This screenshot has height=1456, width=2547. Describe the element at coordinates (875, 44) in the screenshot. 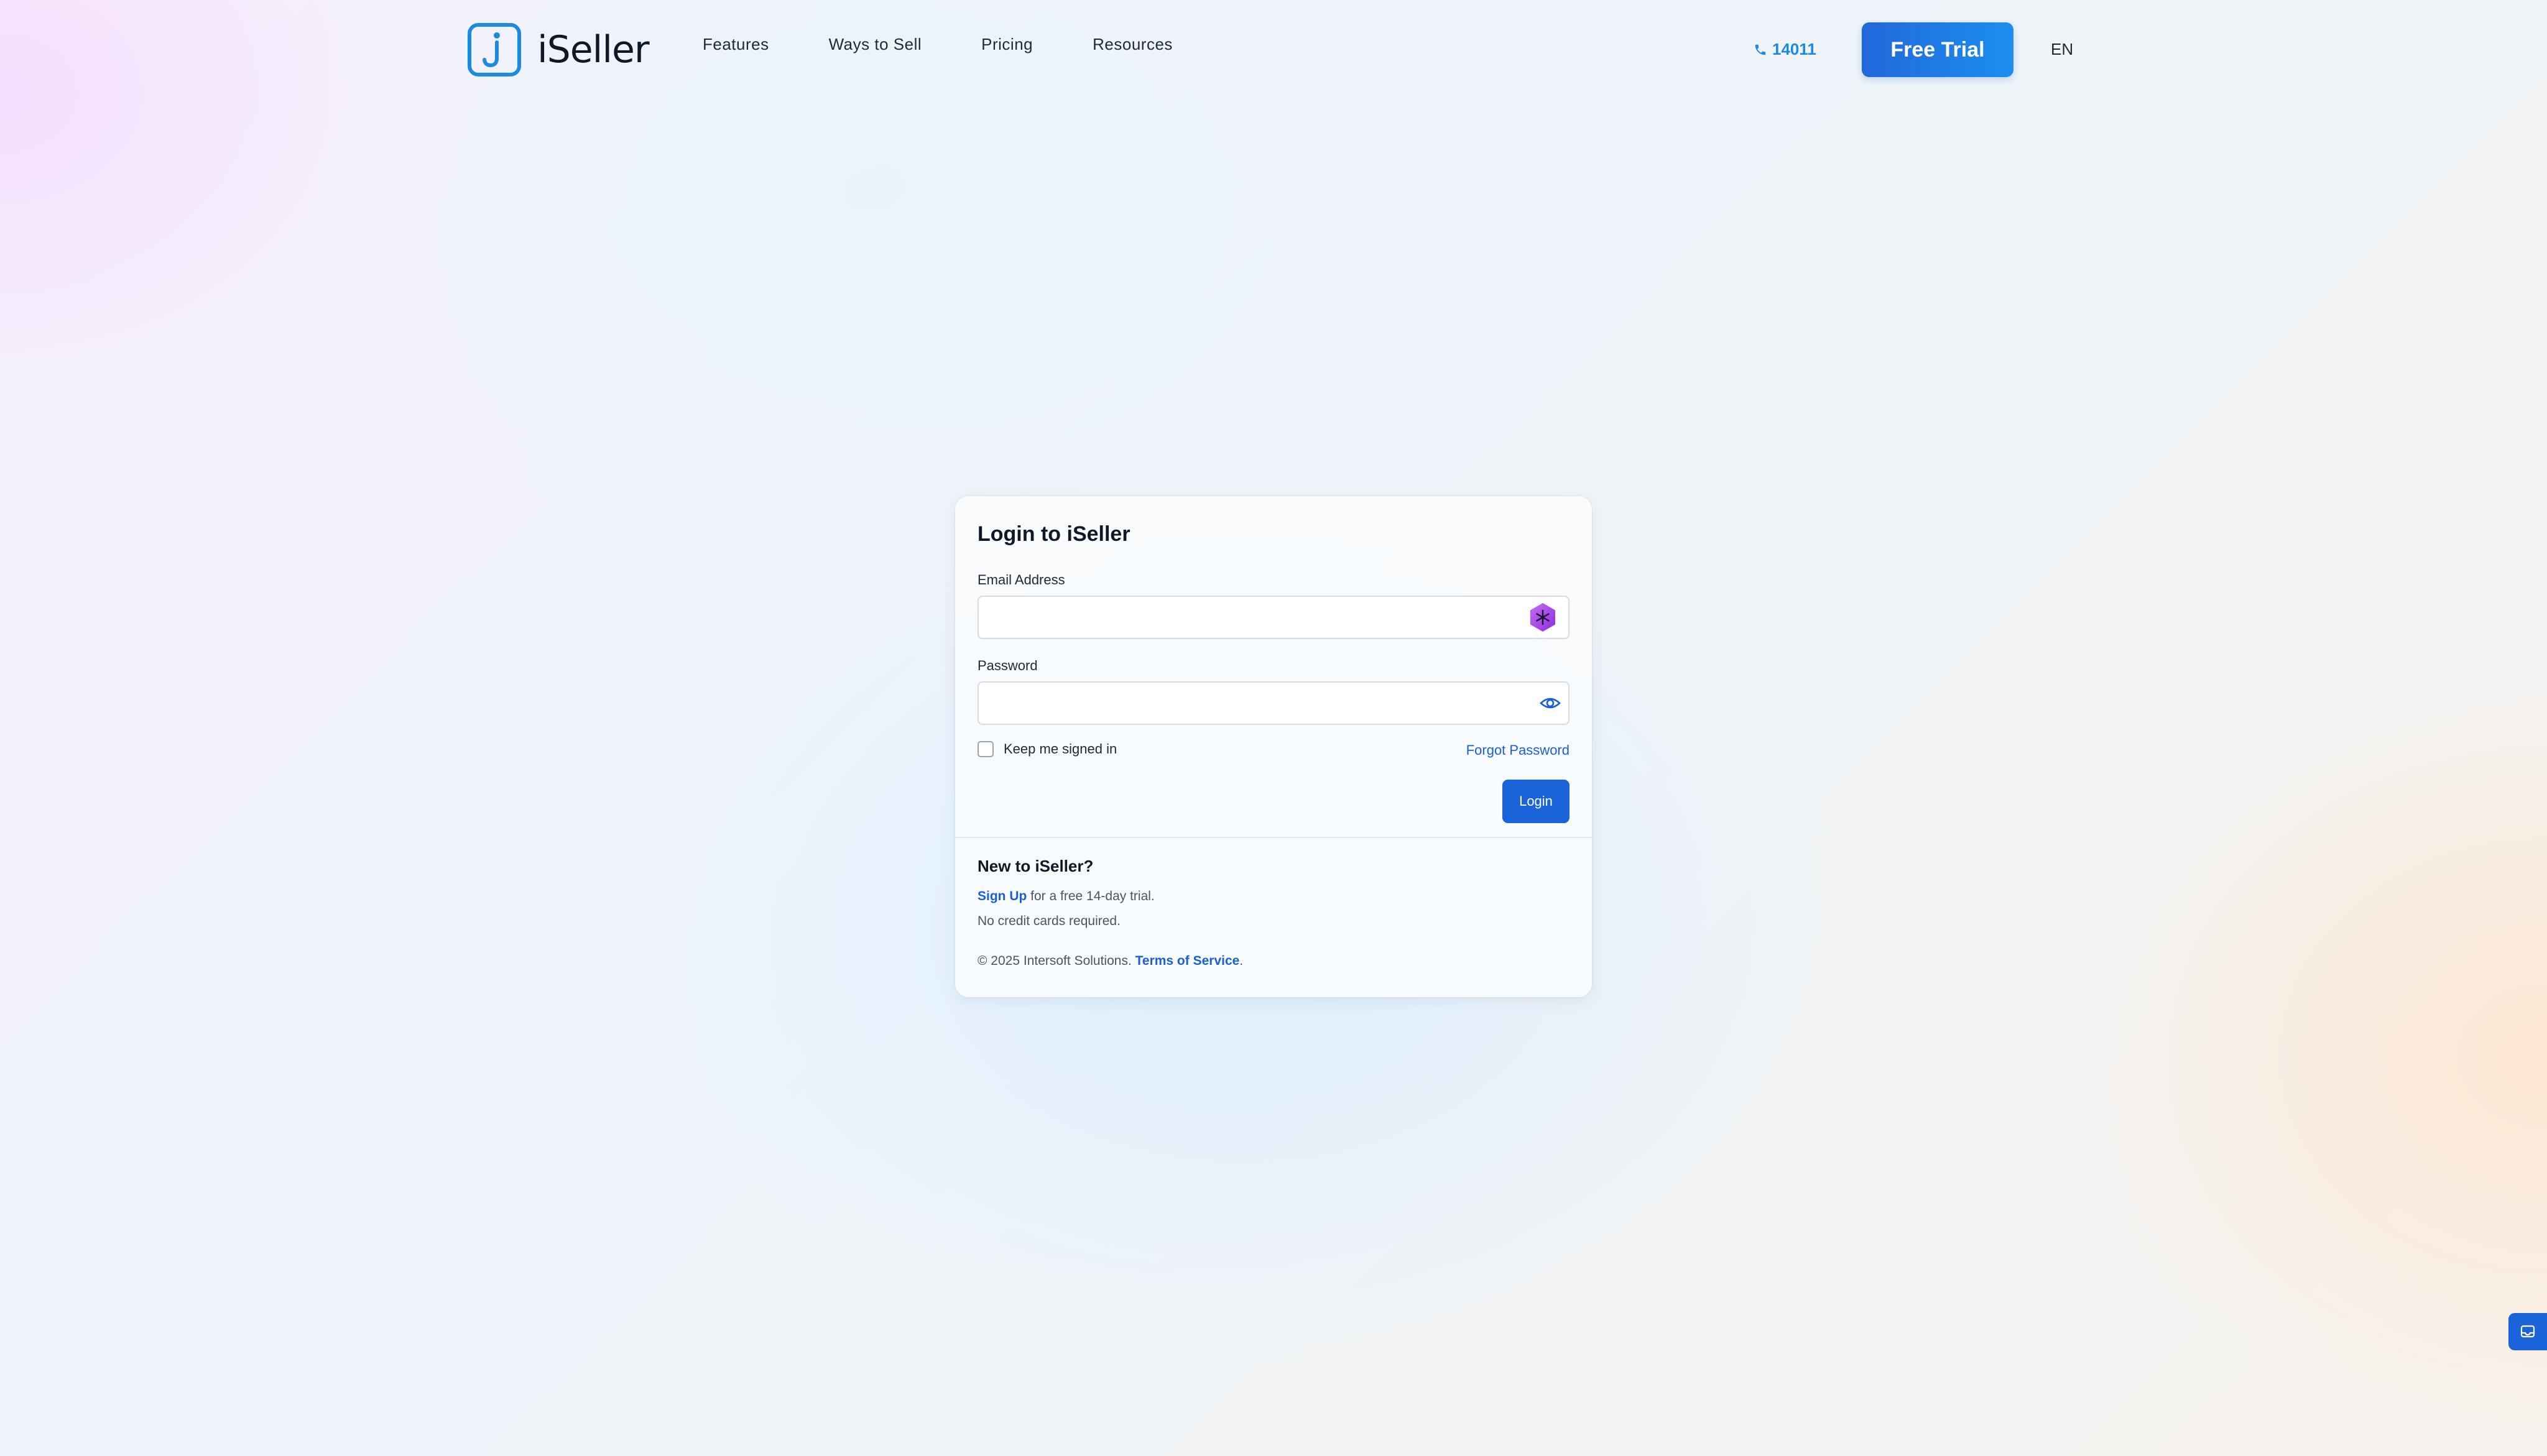

I see `nav-item-ways-to-sell: Ways to Sell` at that location.